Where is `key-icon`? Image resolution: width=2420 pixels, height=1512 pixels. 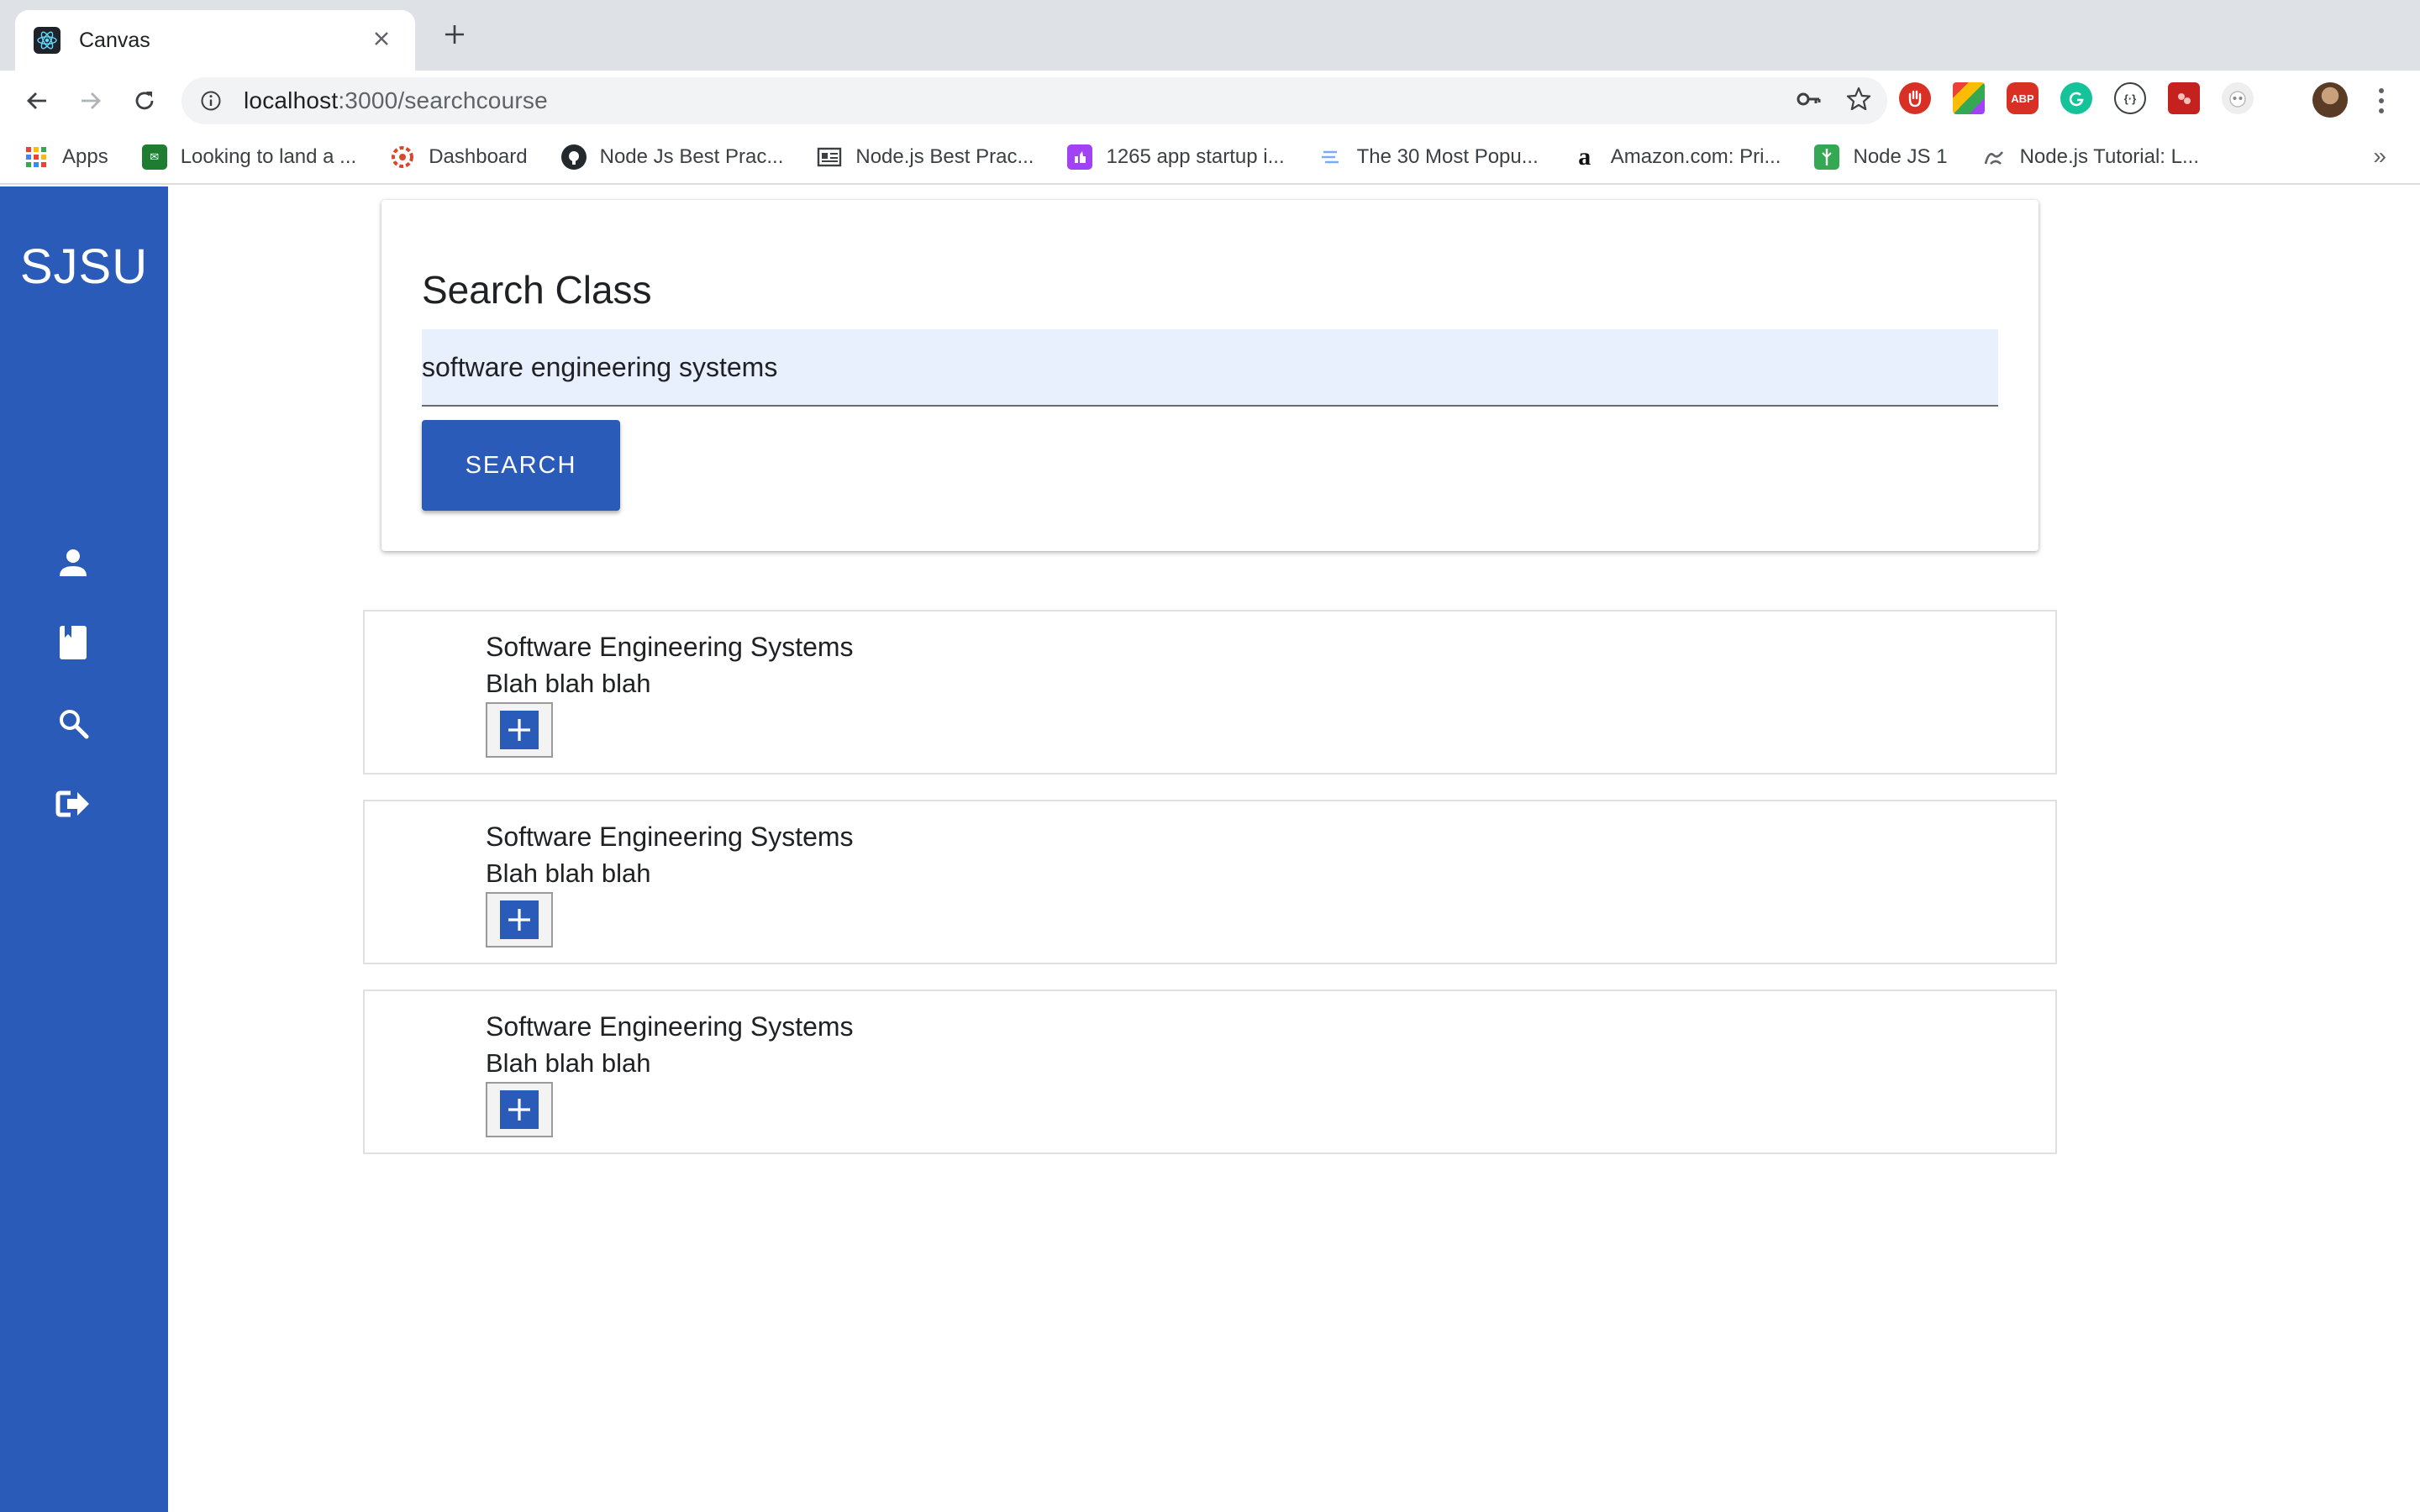 key-icon is located at coordinates (1808, 101).